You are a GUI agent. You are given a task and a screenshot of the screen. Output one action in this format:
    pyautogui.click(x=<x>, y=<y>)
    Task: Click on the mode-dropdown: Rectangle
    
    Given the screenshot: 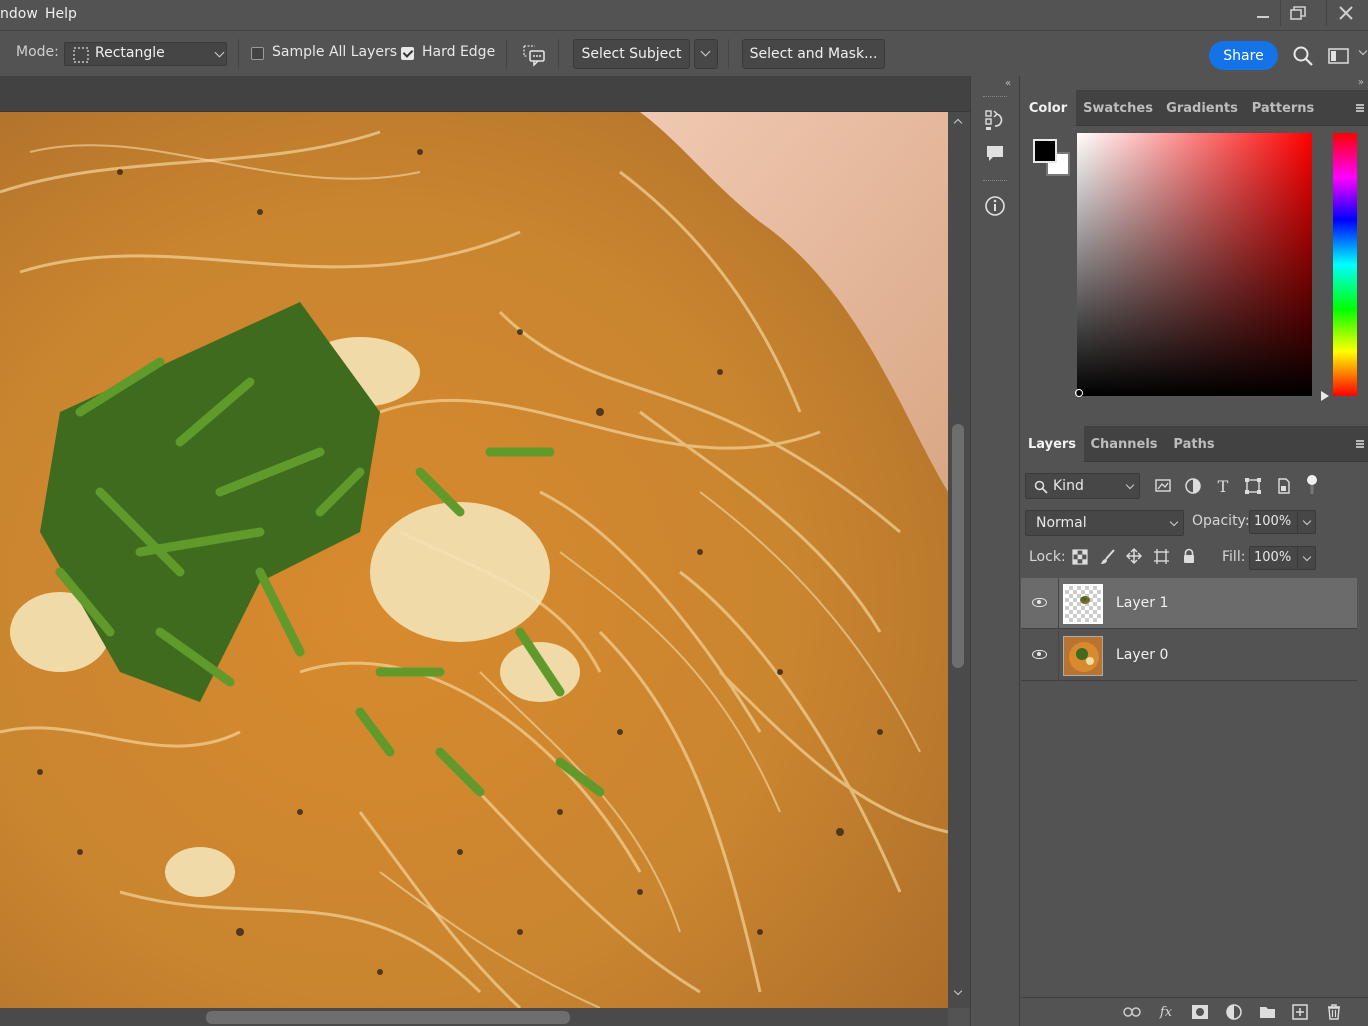 What is the action you would take?
    pyautogui.click(x=145, y=54)
    